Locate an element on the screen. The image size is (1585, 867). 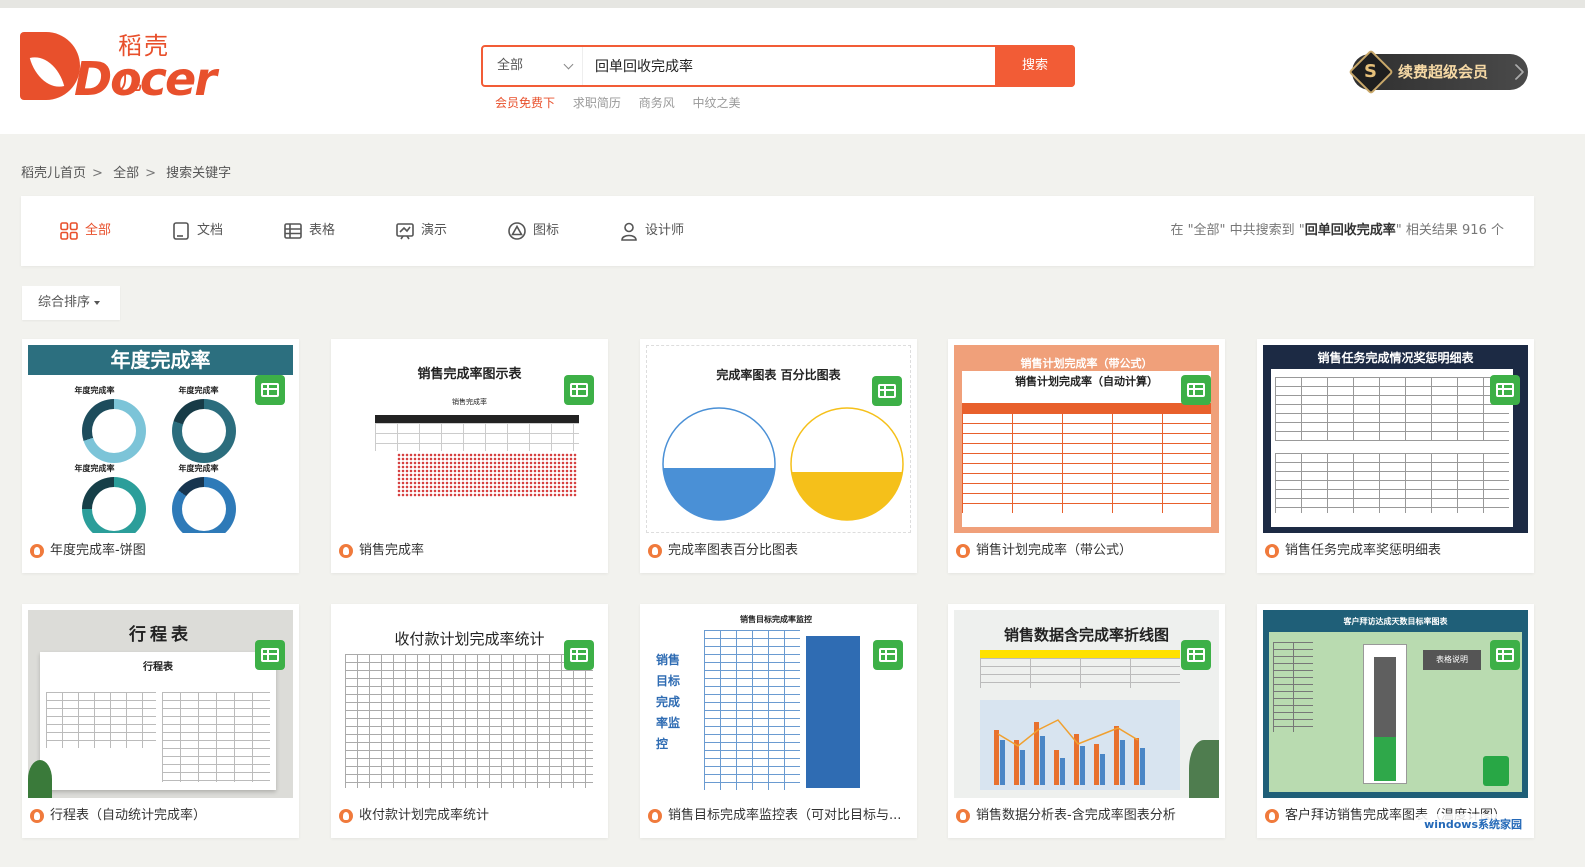
tab-designers: 设计师 is located at coordinates (651, 231).